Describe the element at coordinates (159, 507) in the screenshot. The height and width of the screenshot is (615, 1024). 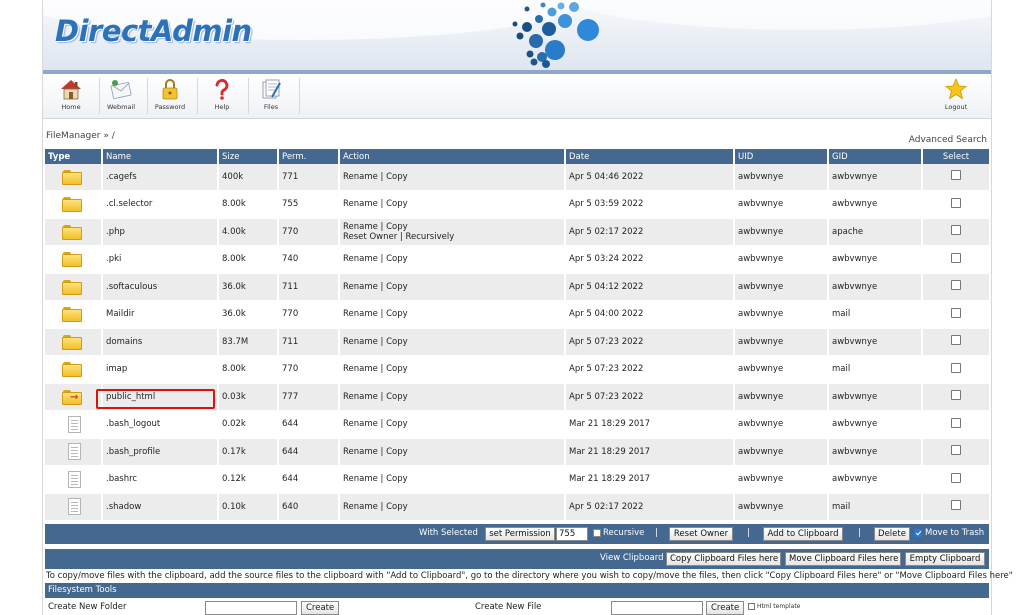
I see `file-name: .shadow` at that location.